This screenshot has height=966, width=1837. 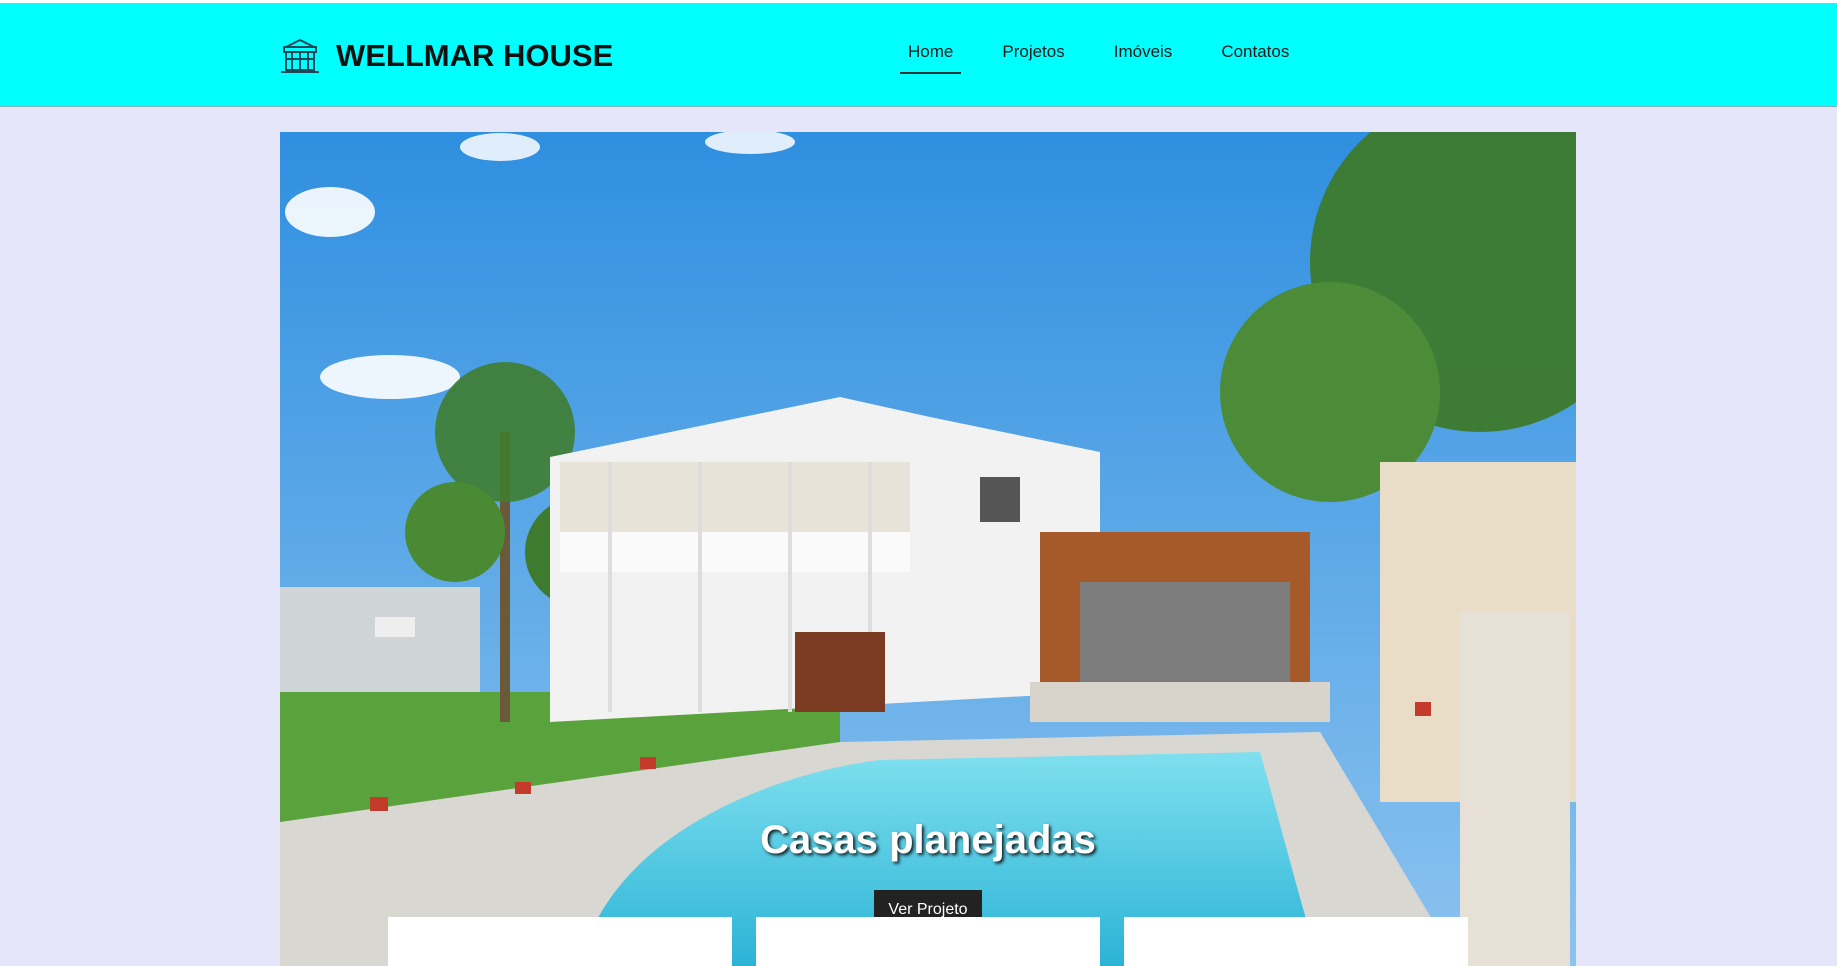 What do you see at coordinates (1098, 56) in the screenshot?
I see `main-nav: Home Projetos Imóveis Contatos` at bounding box center [1098, 56].